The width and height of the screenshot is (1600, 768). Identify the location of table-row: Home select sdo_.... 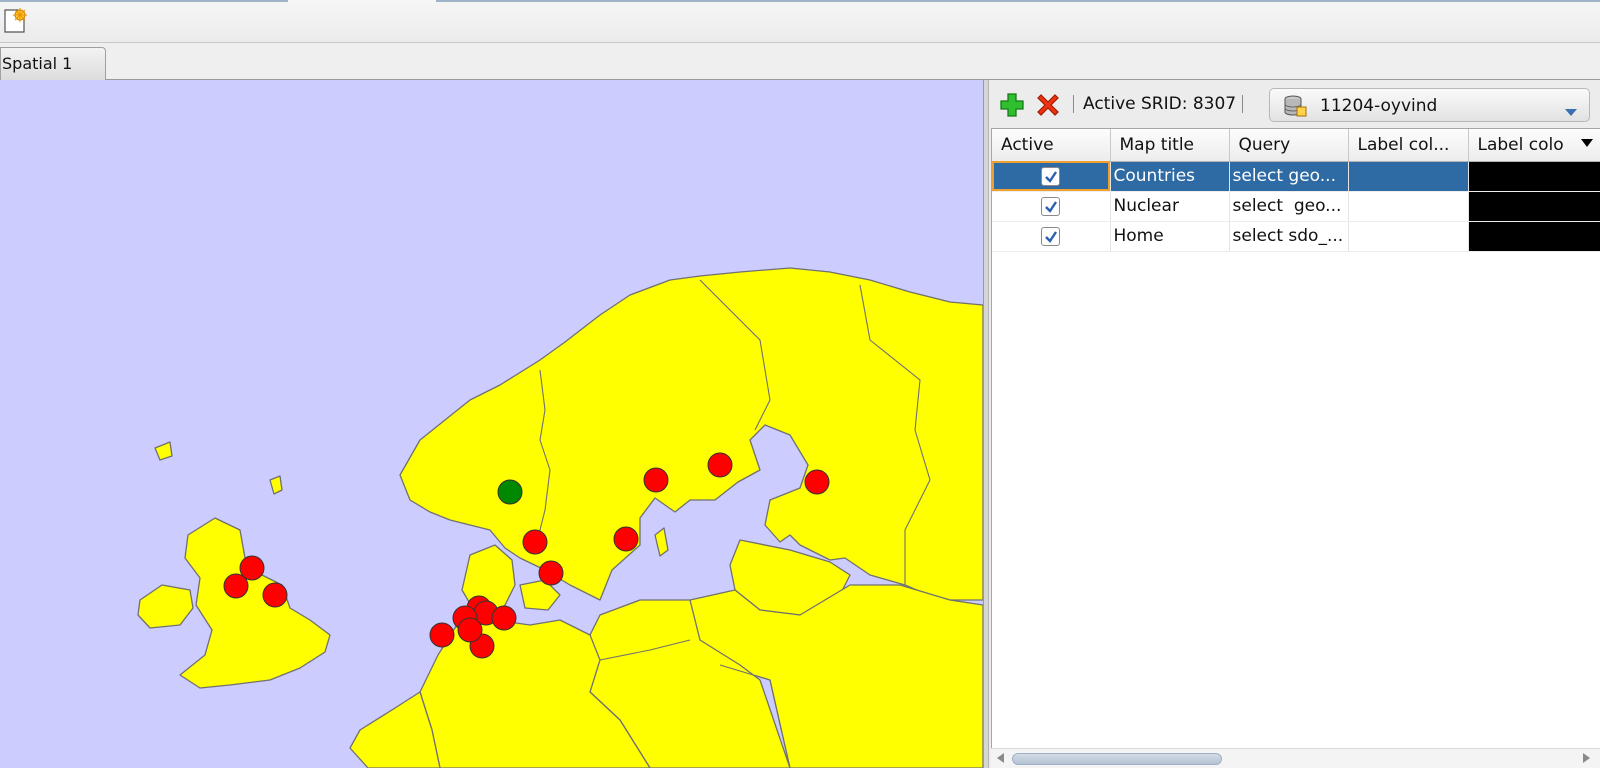
(1296, 236).